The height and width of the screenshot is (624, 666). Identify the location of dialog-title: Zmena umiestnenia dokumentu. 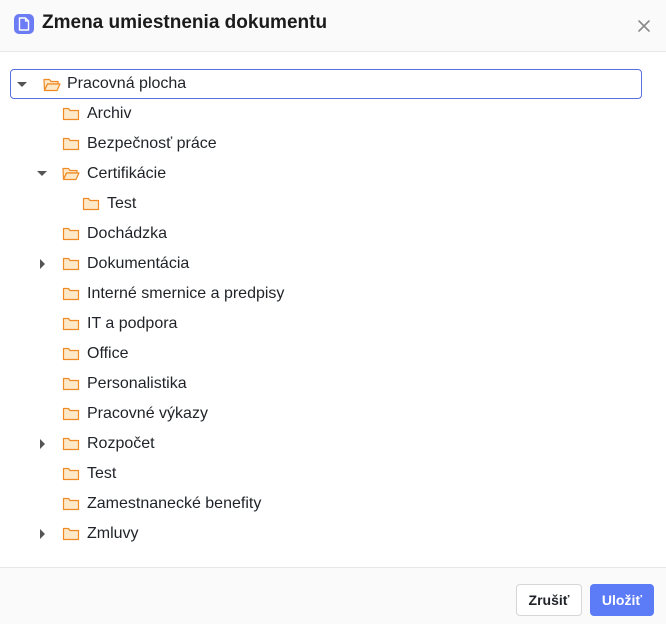
(185, 22).